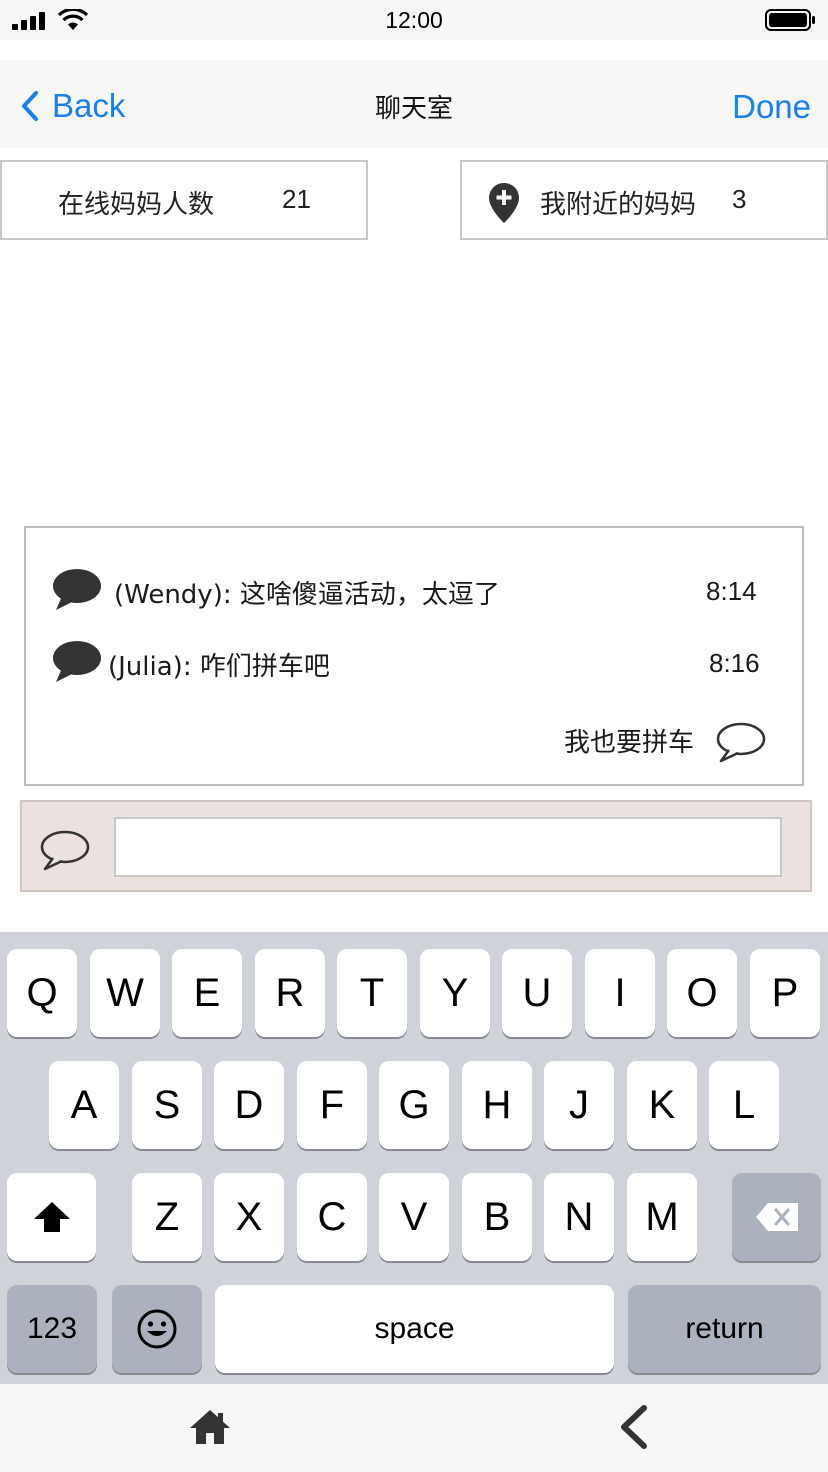  Describe the element at coordinates (739, 199) in the screenshot. I see `nearby-moms-count: 3` at that location.